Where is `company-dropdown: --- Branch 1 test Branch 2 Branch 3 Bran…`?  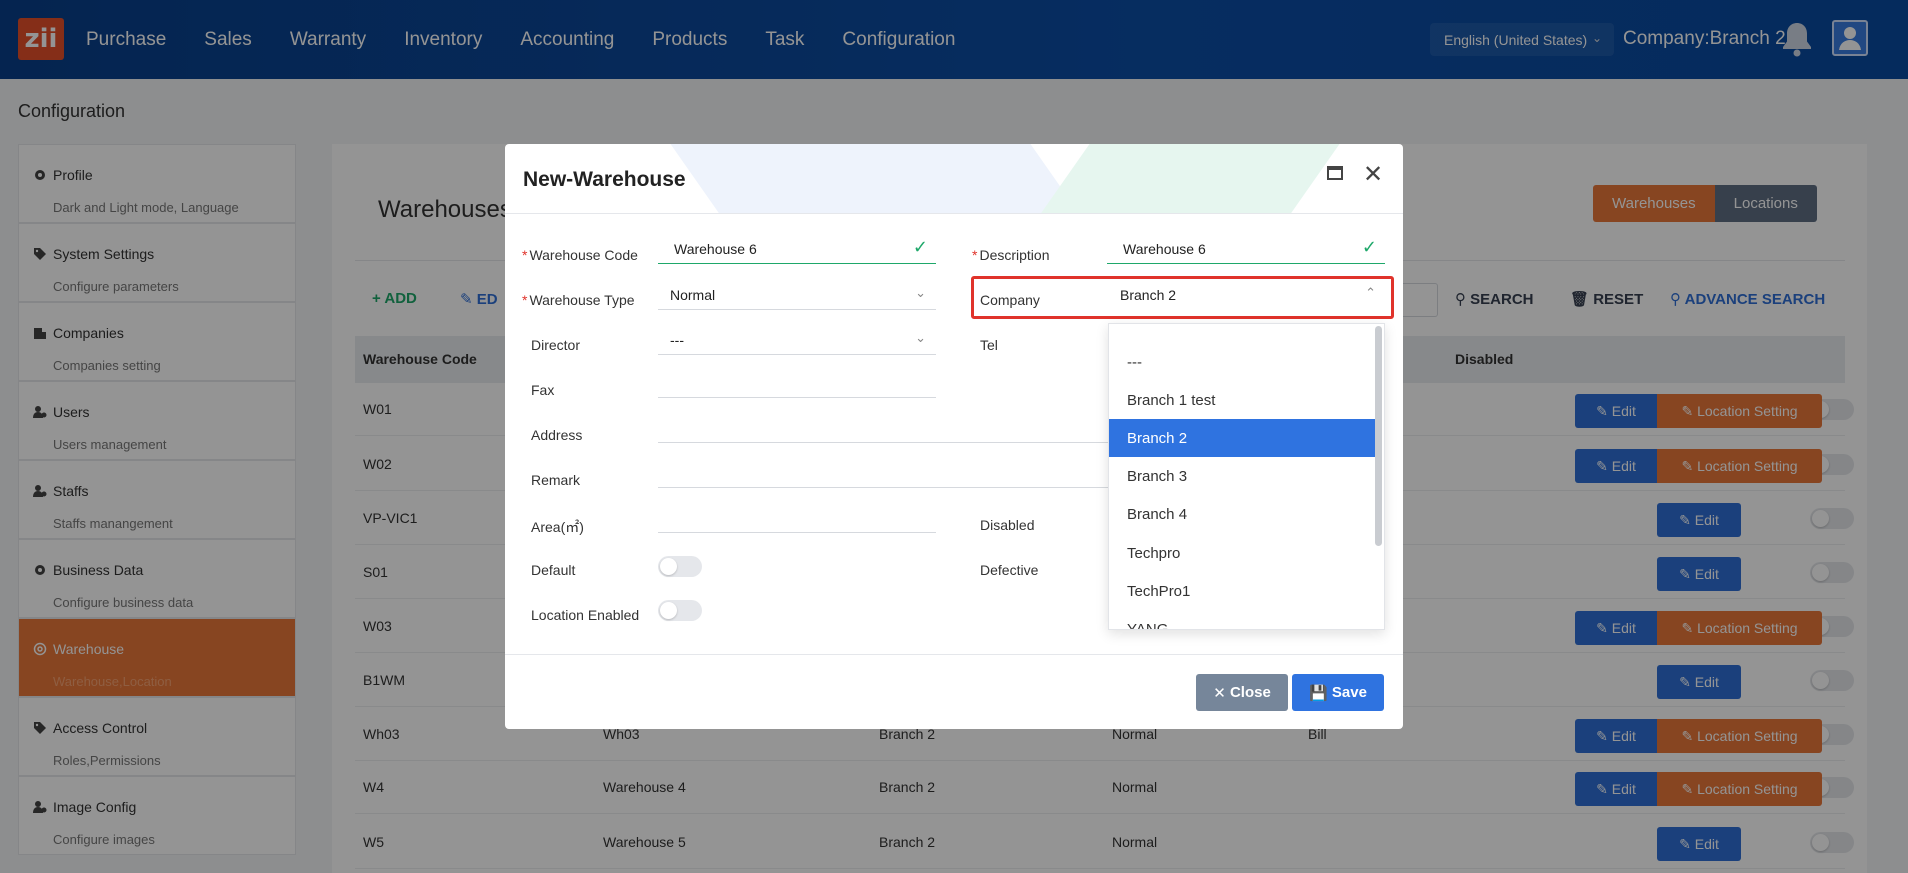
company-dropdown: --- Branch 1 test Branch 2 Branch 3 Bran… is located at coordinates (1246, 476).